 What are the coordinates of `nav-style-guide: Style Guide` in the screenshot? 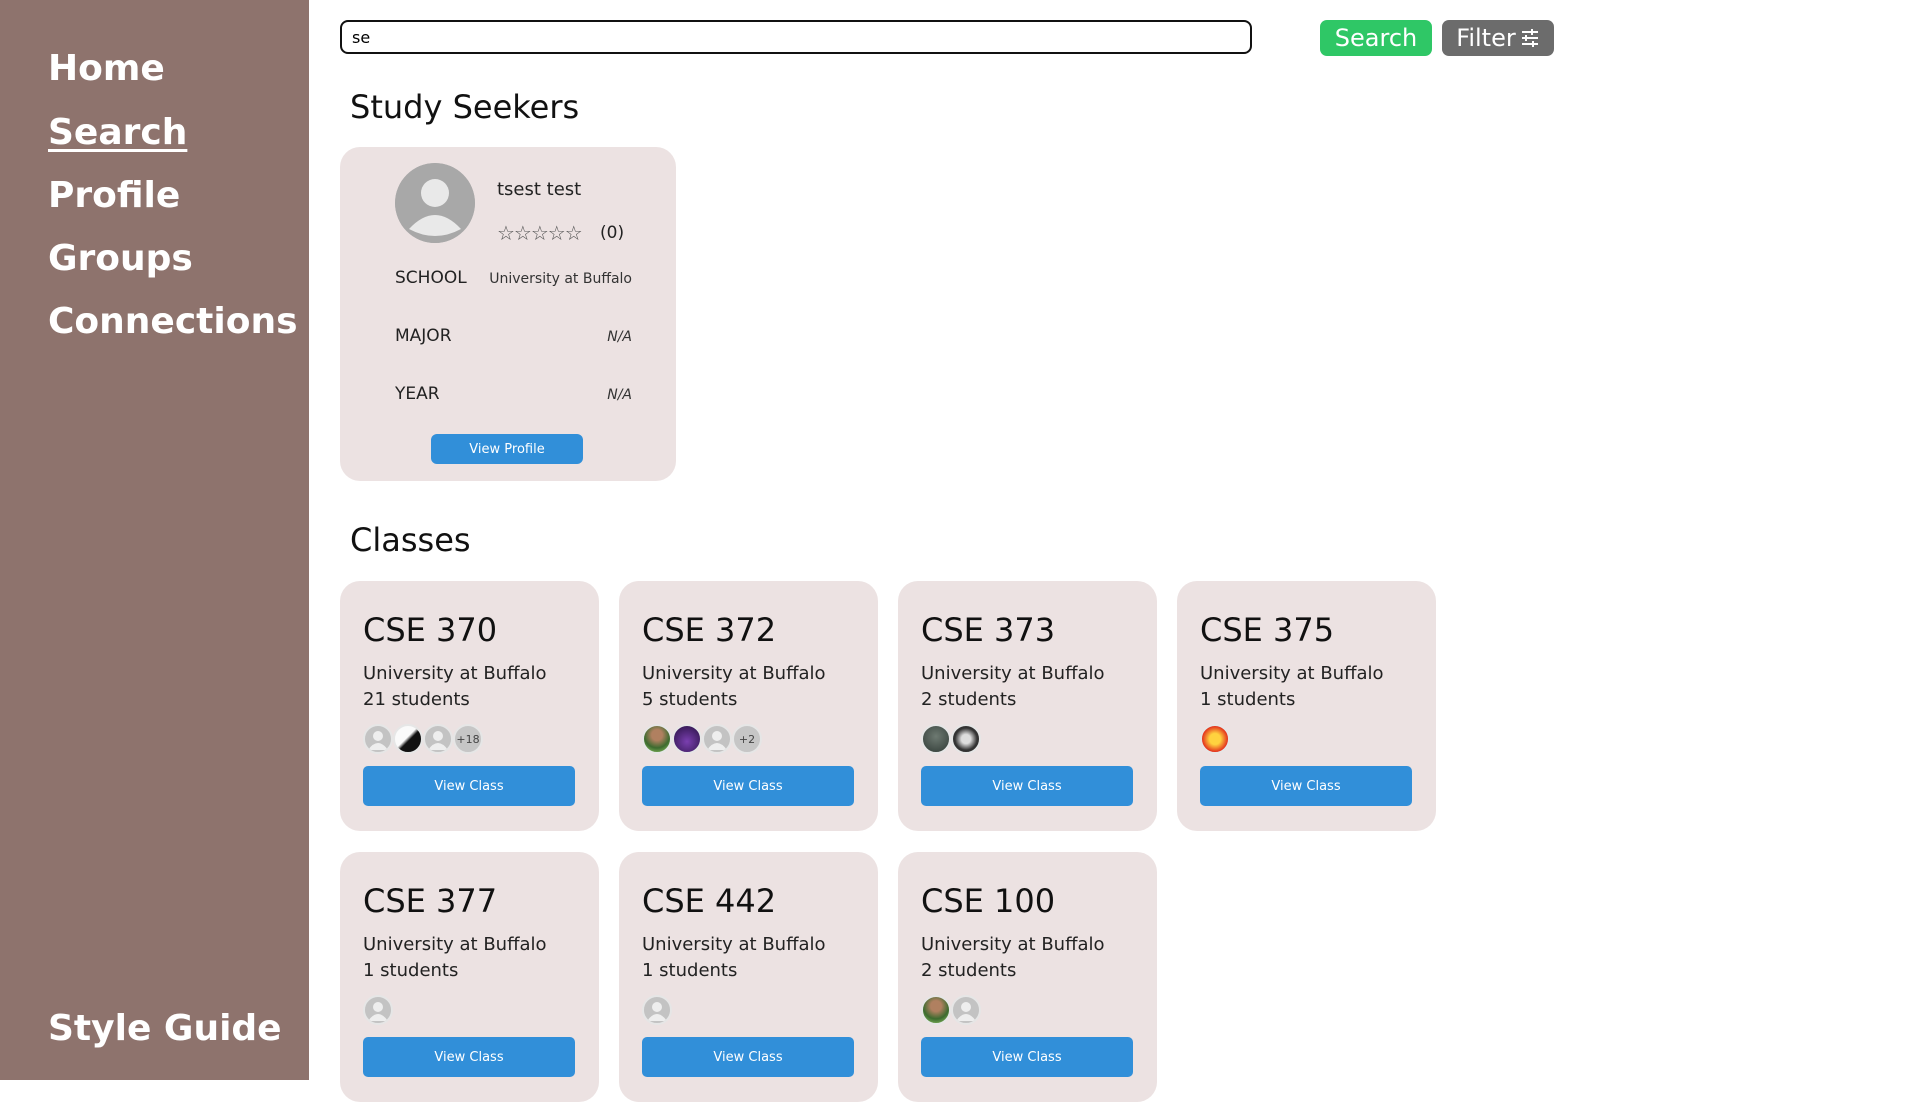 It's located at (165, 1028).